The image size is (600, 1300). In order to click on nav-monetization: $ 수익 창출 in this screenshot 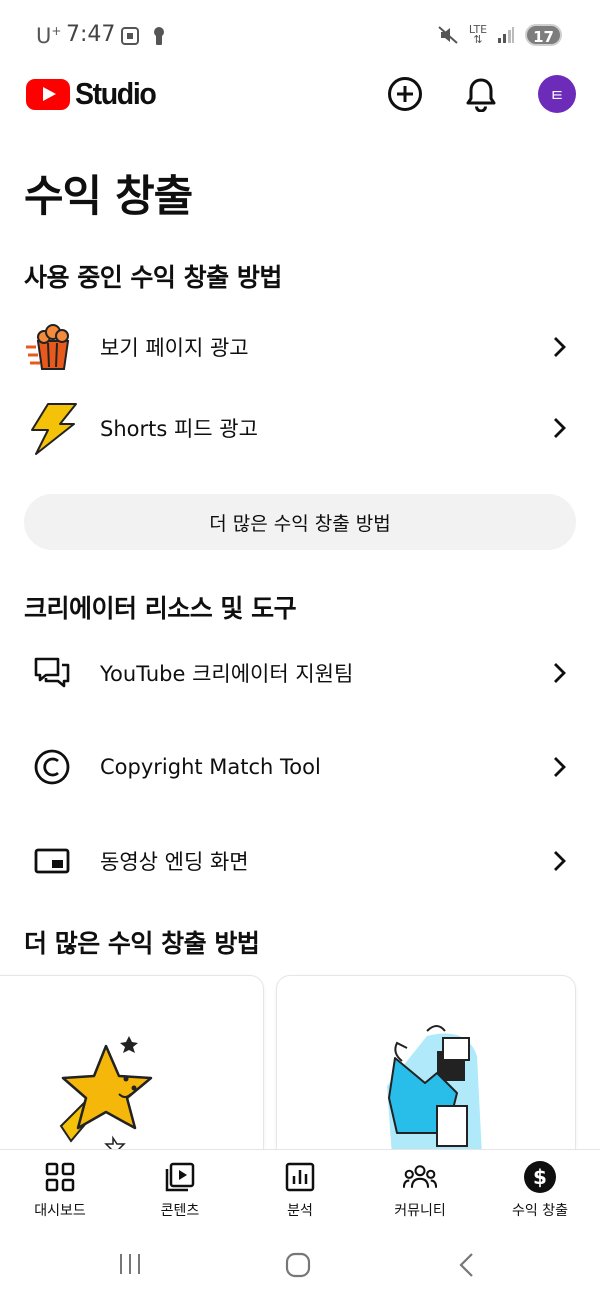, I will do `click(540, 1189)`.